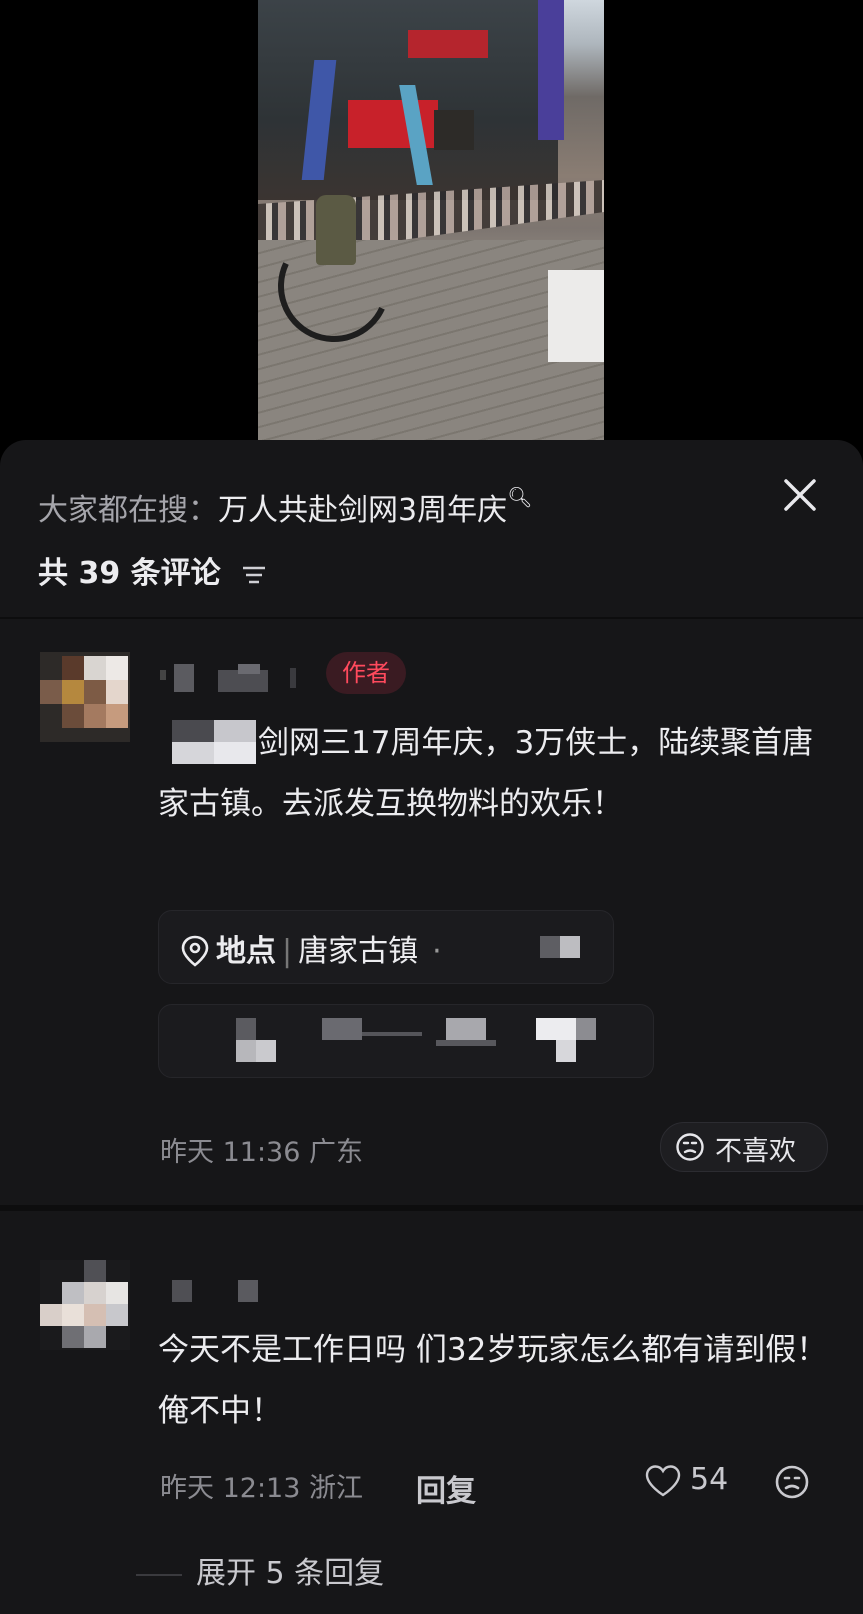  What do you see at coordinates (686, 1480) in the screenshot?
I see `like-button: 54` at bounding box center [686, 1480].